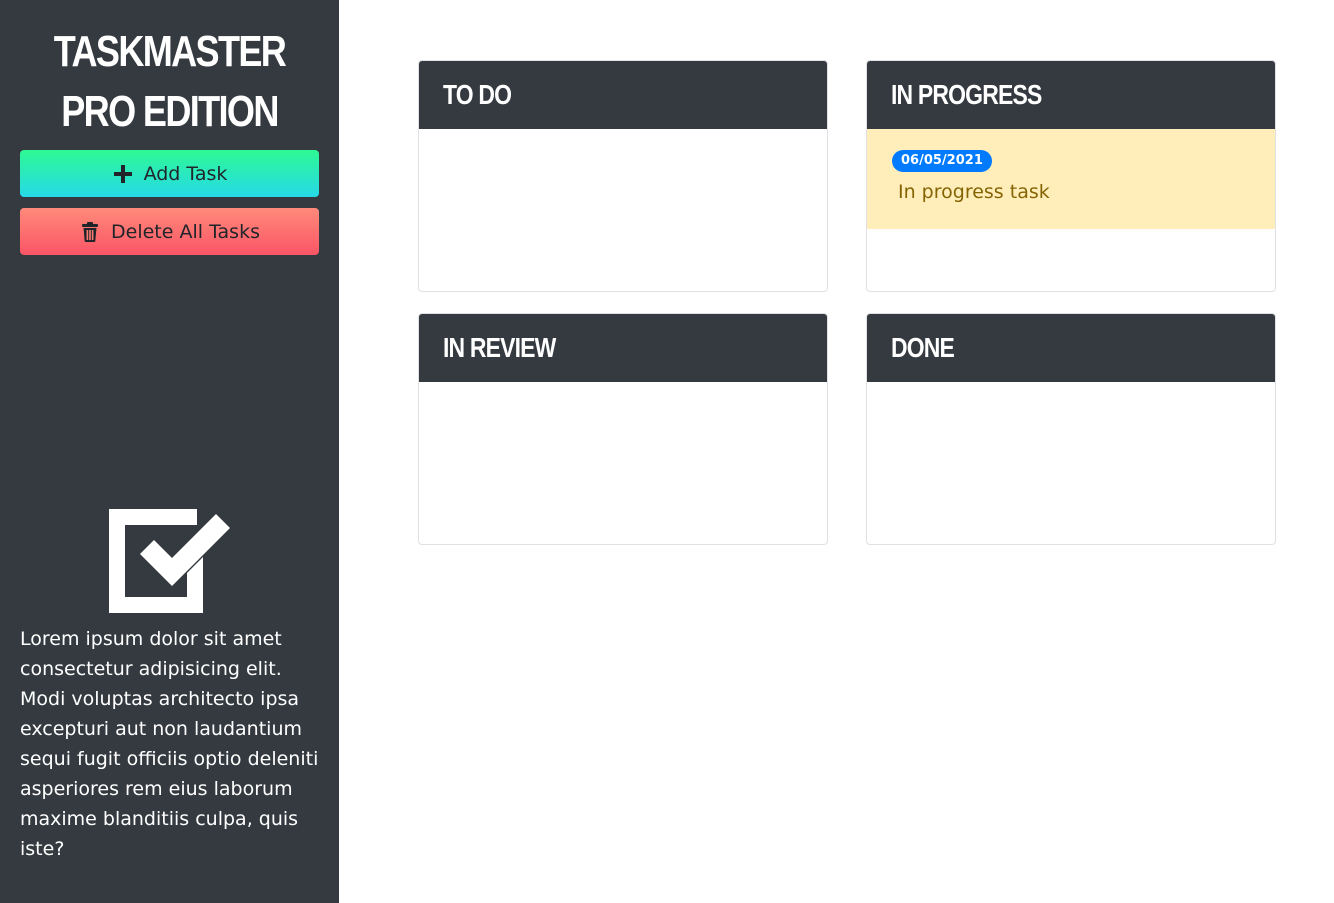 Image resolution: width=1334 pixels, height=903 pixels. Describe the element at coordinates (185, 173) in the screenshot. I see `add-task-label: Add Task` at that location.